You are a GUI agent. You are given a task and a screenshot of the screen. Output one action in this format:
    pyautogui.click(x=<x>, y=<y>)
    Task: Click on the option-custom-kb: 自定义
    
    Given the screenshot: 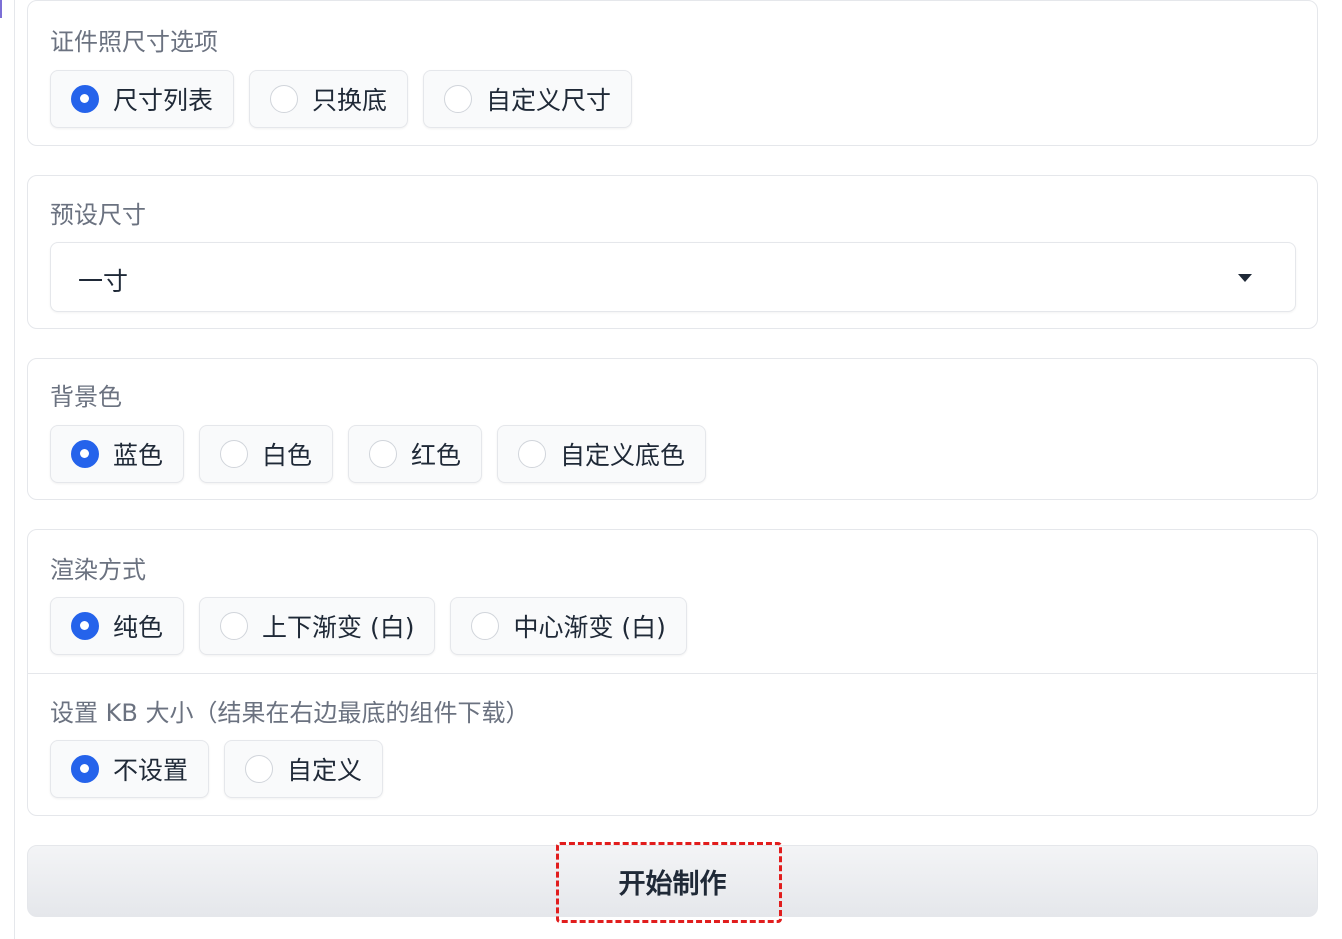 What is the action you would take?
    pyautogui.click(x=304, y=769)
    